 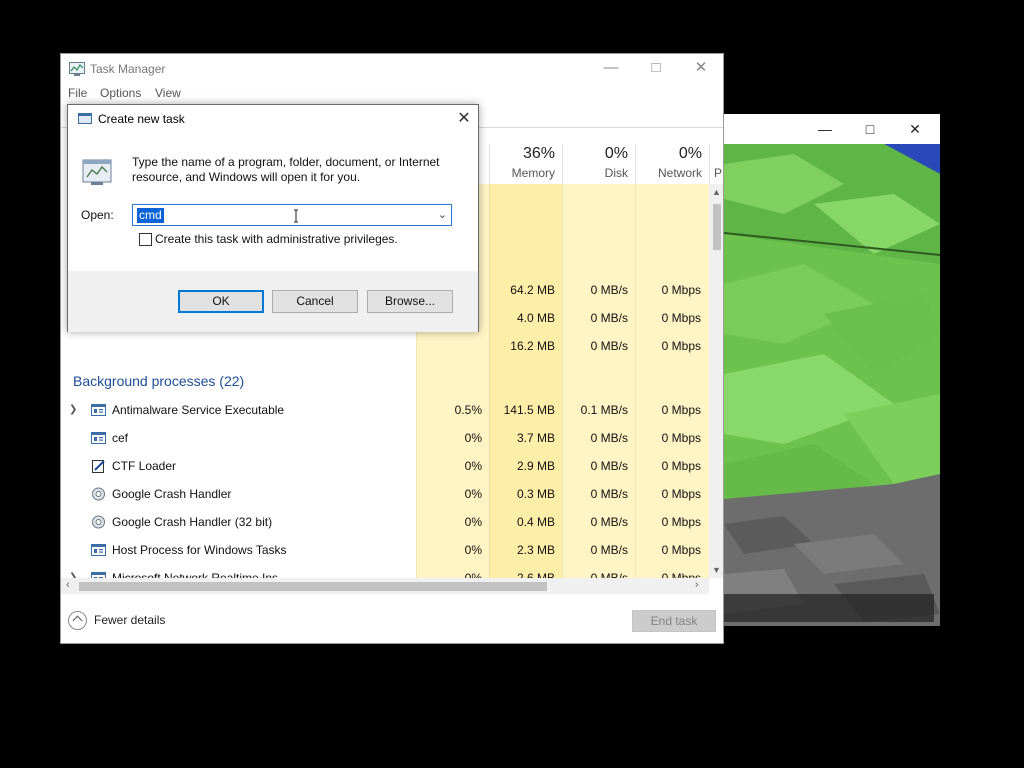 I want to click on vertical-scrollbar: ▲ ▼, so click(x=716, y=381).